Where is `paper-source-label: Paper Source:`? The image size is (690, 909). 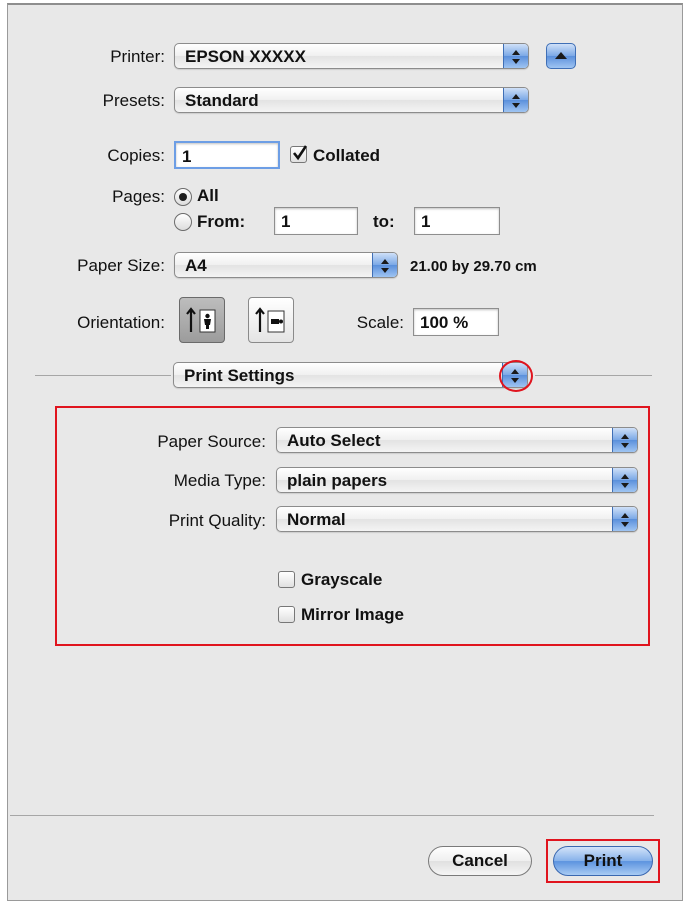
paper-source-label: Paper Source: is located at coordinates (211, 441).